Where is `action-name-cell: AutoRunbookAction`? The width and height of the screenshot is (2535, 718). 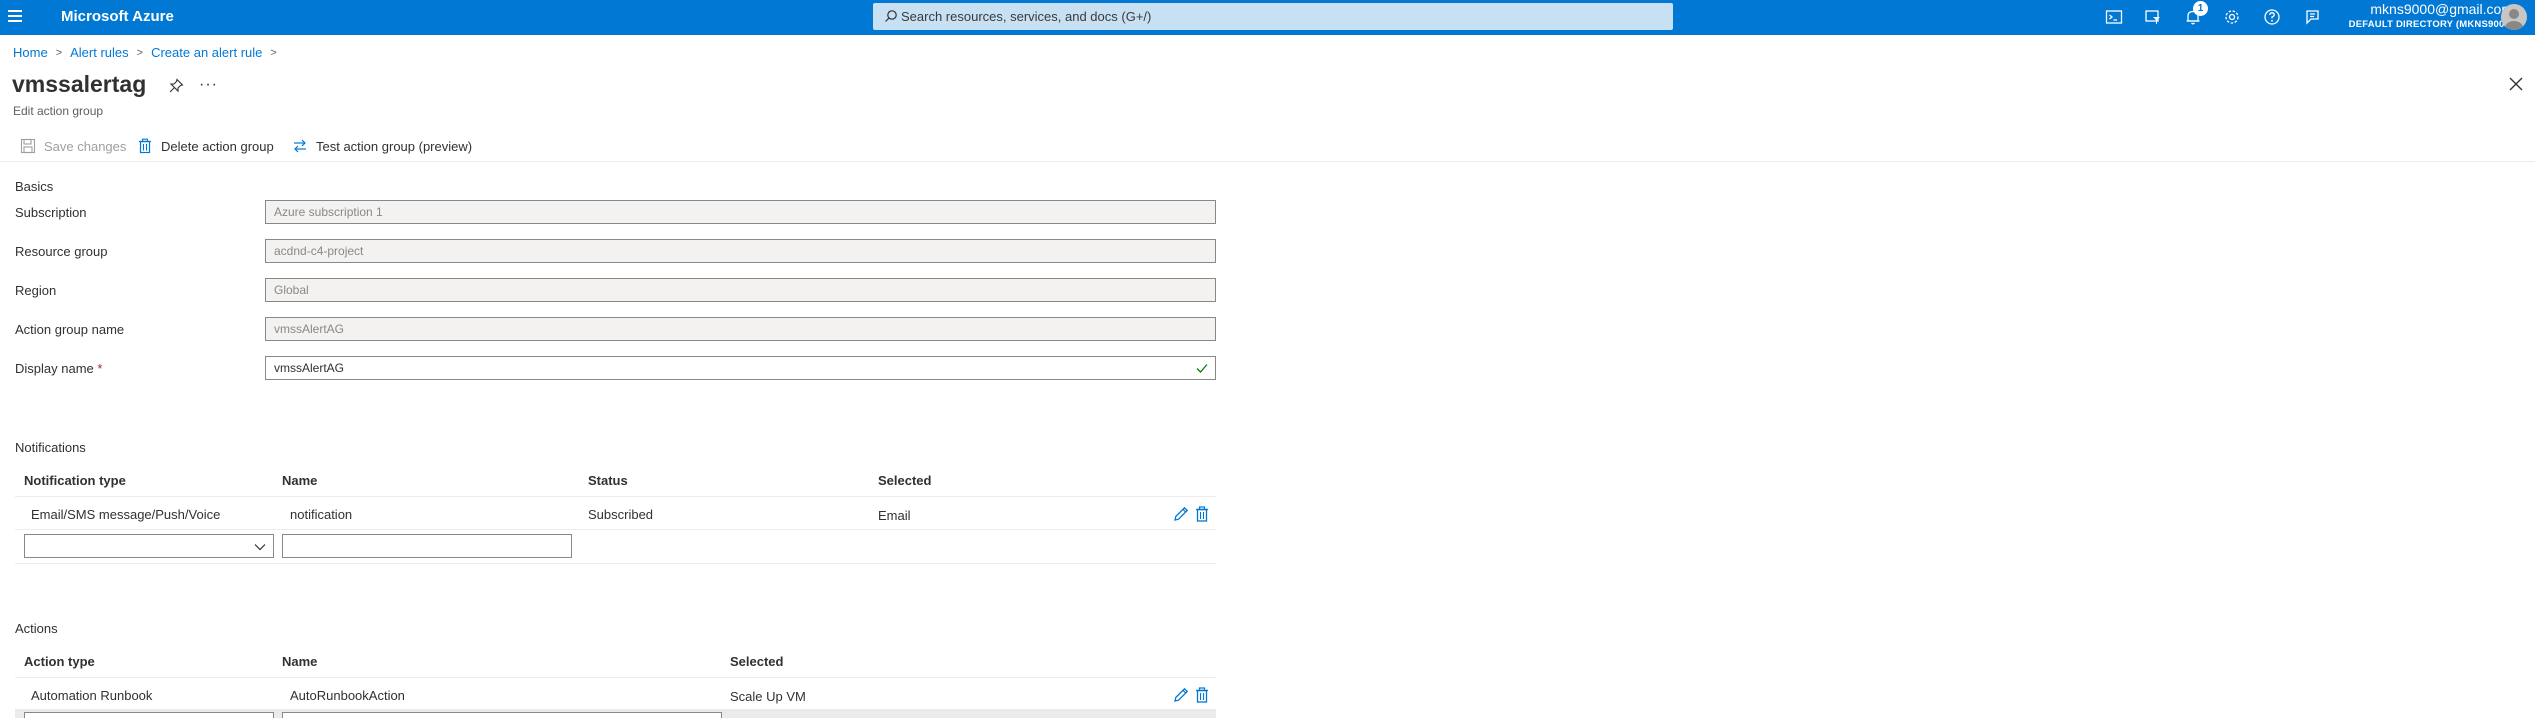
action-name-cell: AutoRunbookAction is located at coordinates (347, 695).